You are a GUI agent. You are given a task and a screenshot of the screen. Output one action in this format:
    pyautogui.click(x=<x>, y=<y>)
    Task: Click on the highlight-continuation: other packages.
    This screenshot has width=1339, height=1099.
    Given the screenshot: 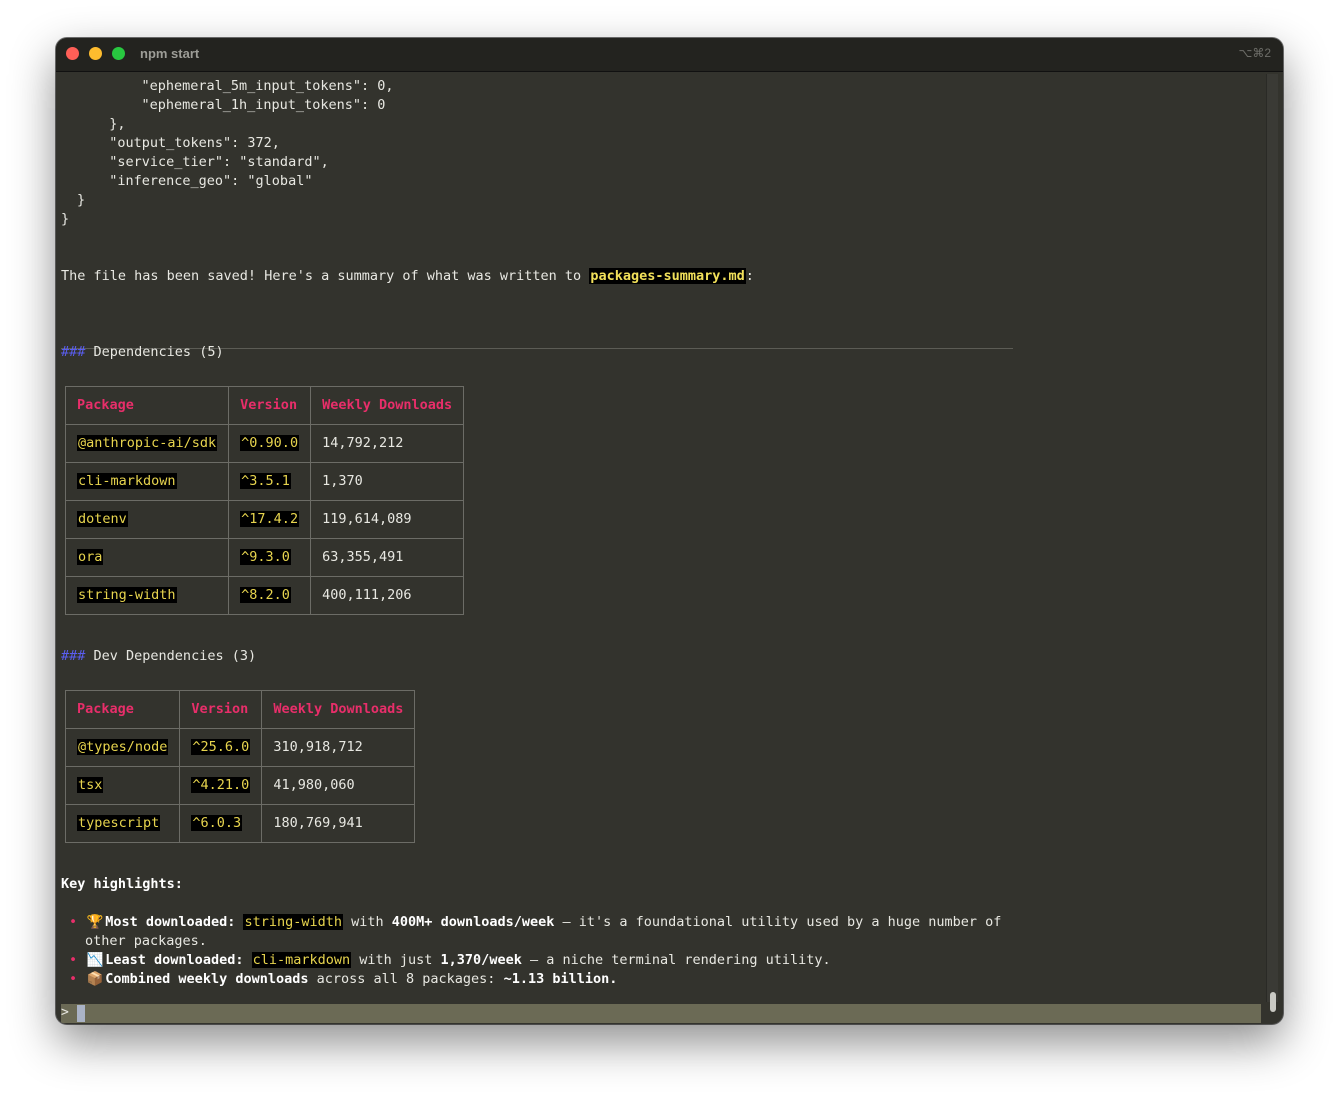 What is the action you would take?
    pyautogui.click(x=146, y=941)
    